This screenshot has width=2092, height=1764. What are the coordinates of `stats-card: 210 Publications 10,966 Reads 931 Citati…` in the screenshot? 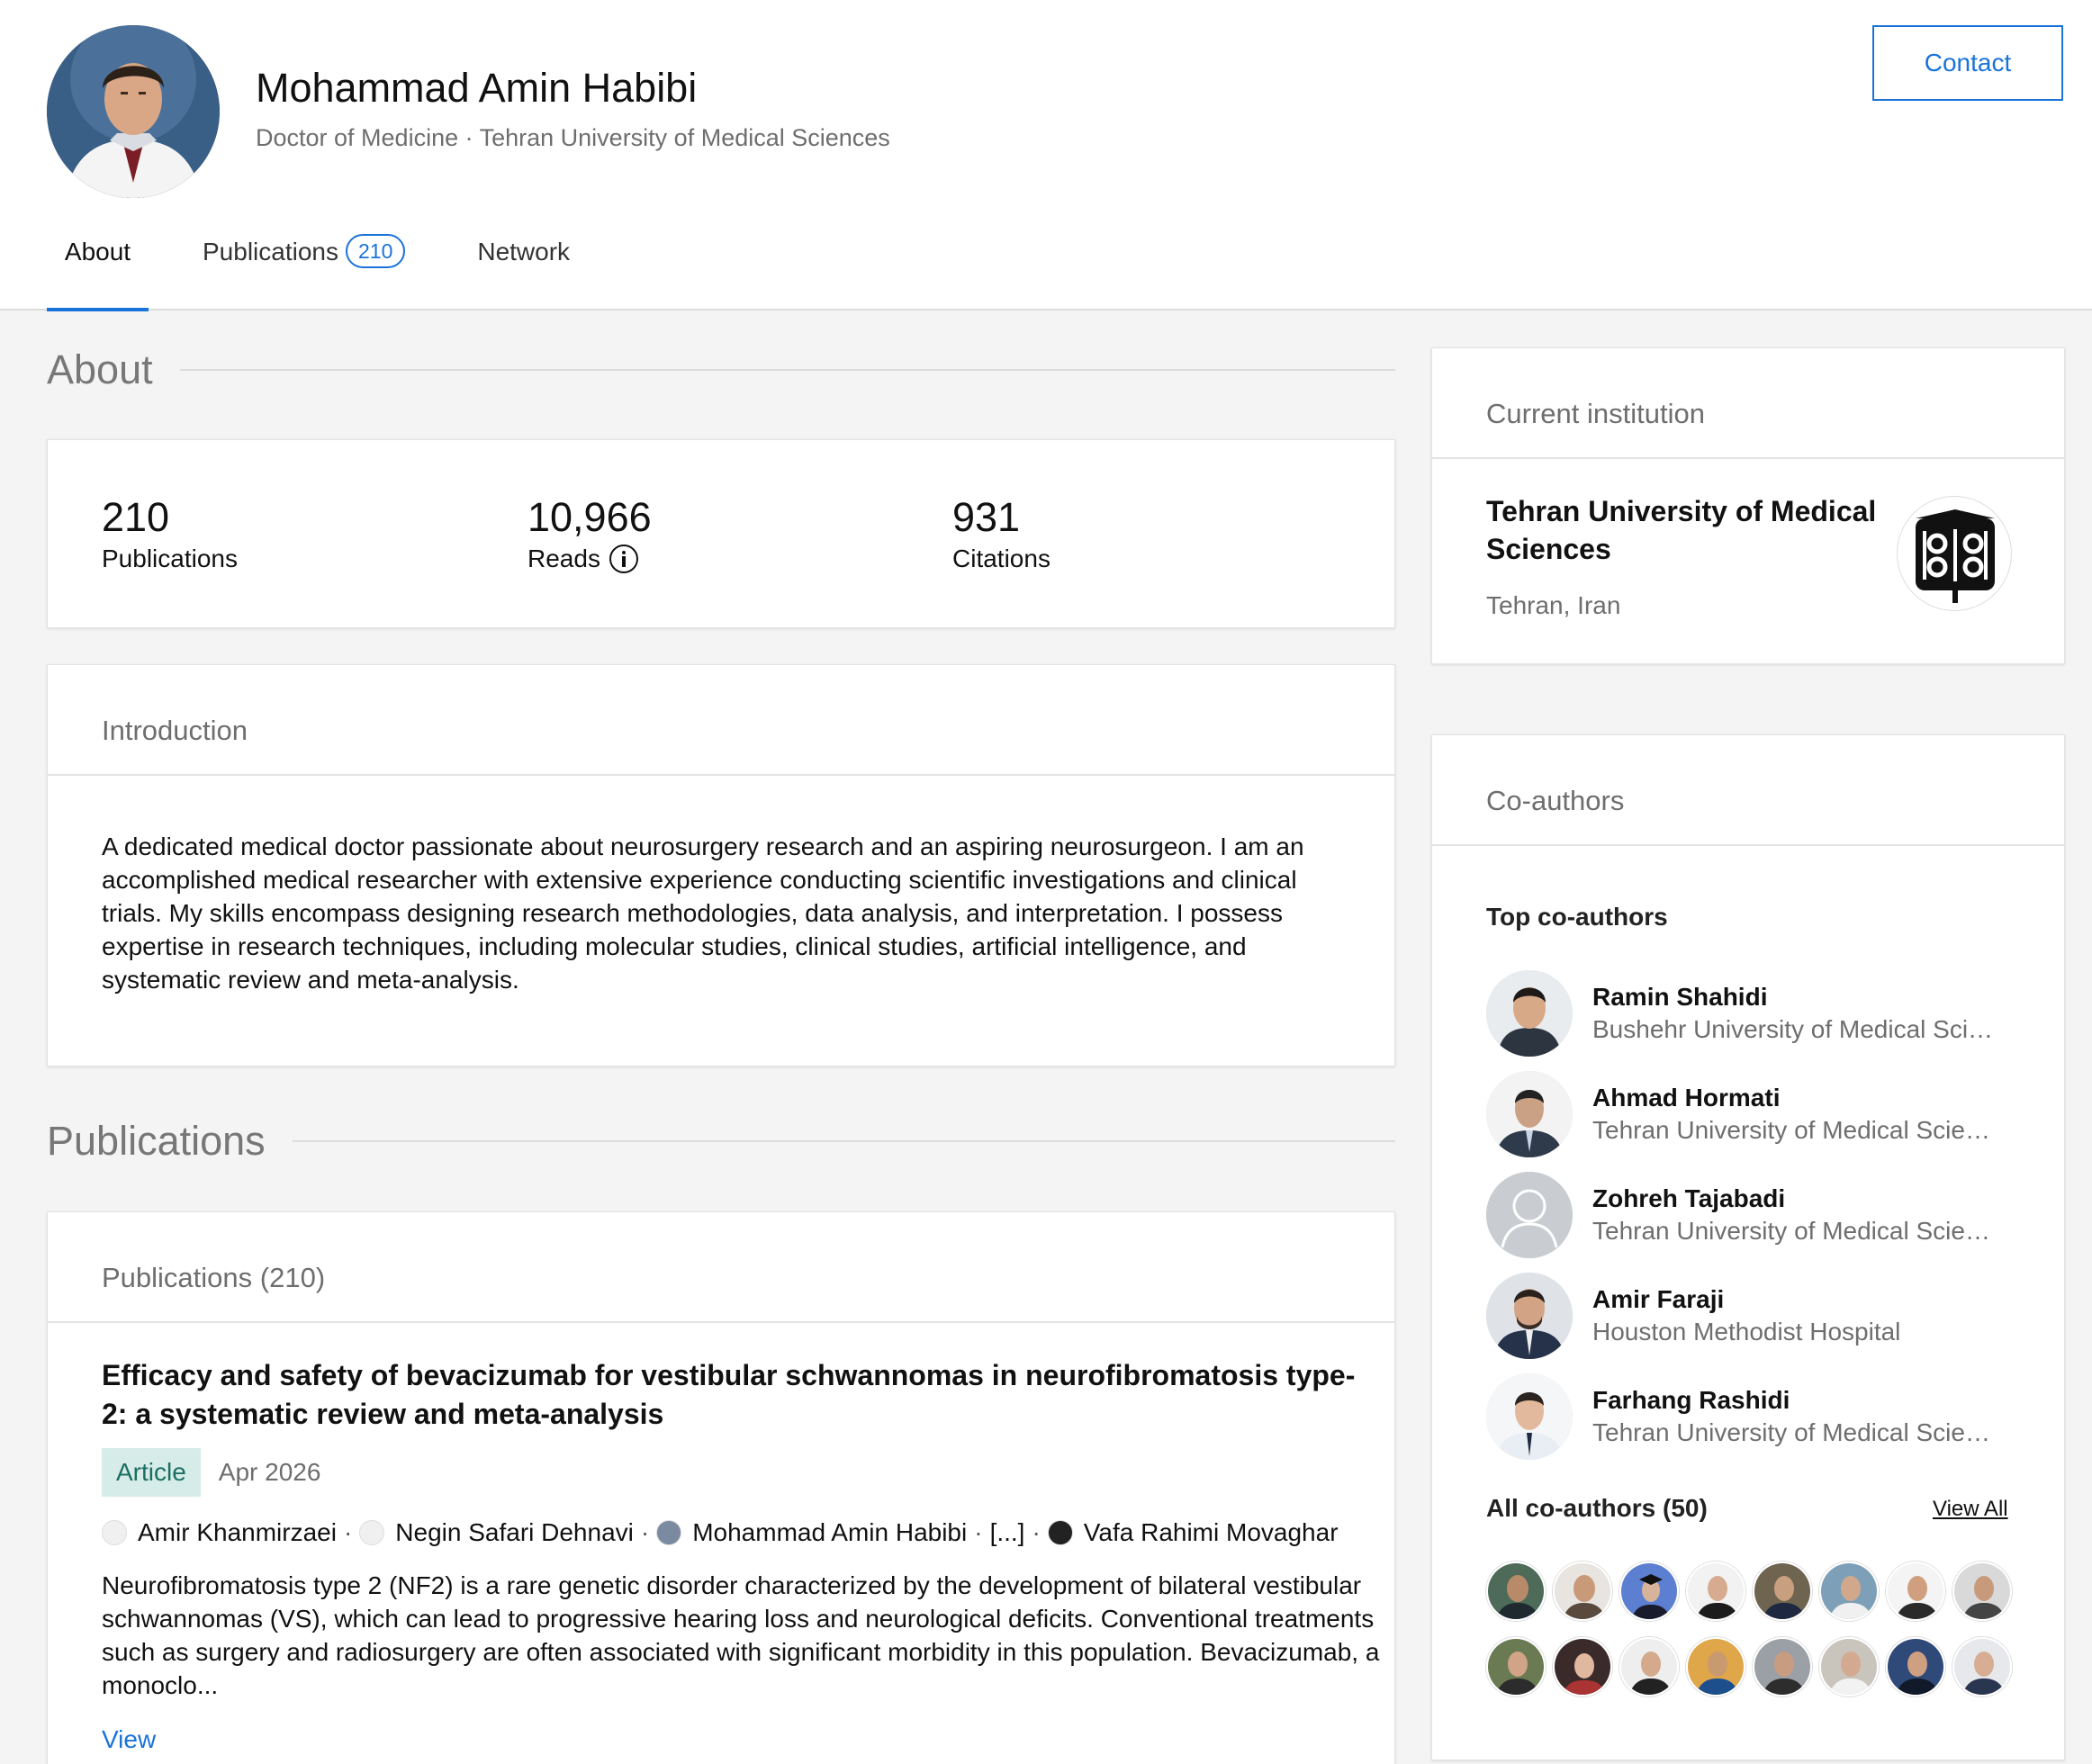 It's located at (721, 534).